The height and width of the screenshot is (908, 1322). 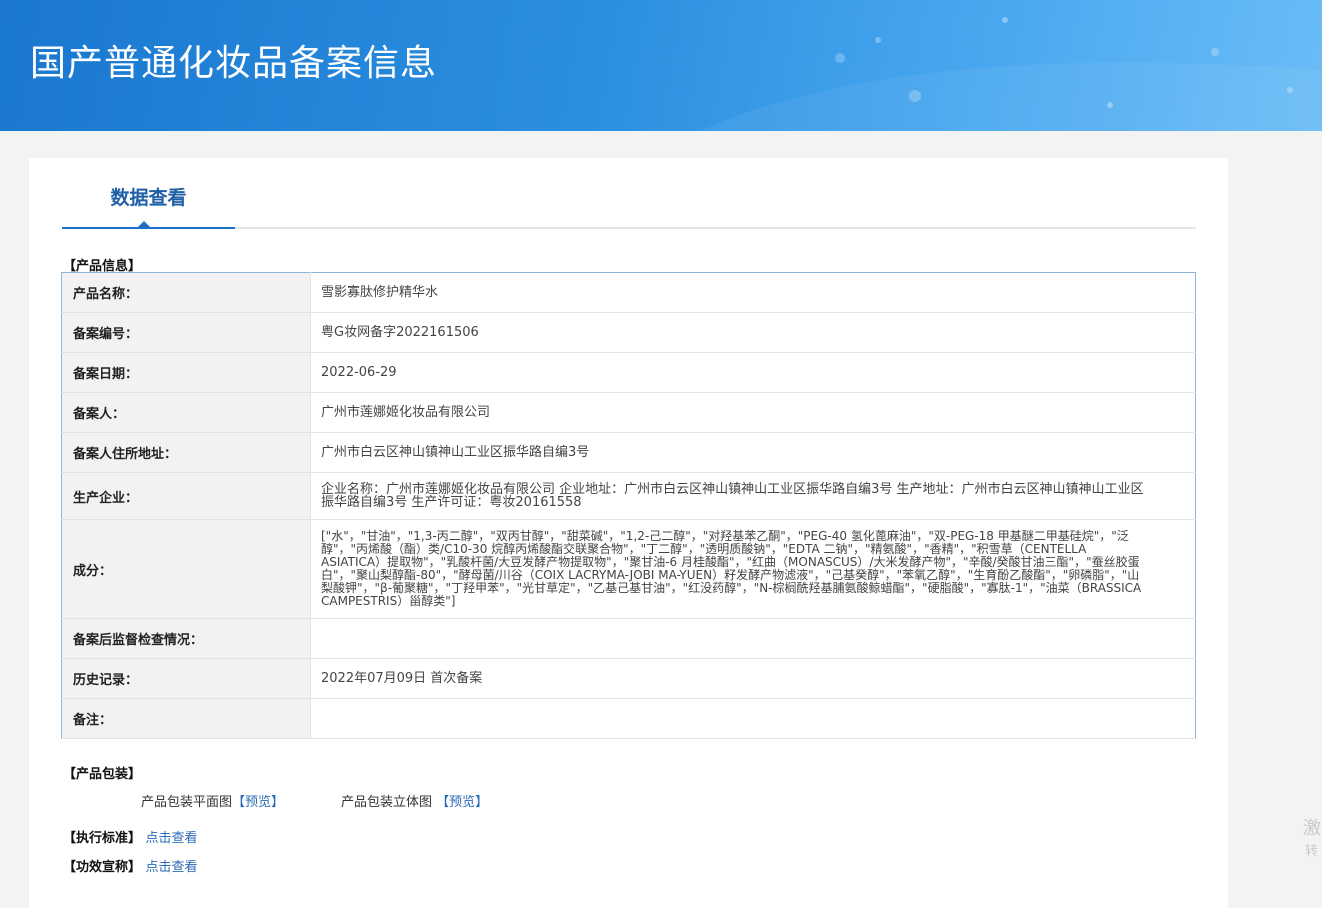 What do you see at coordinates (1312, 851) in the screenshot?
I see `side-watermark-line2: 转` at bounding box center [1312, 851].